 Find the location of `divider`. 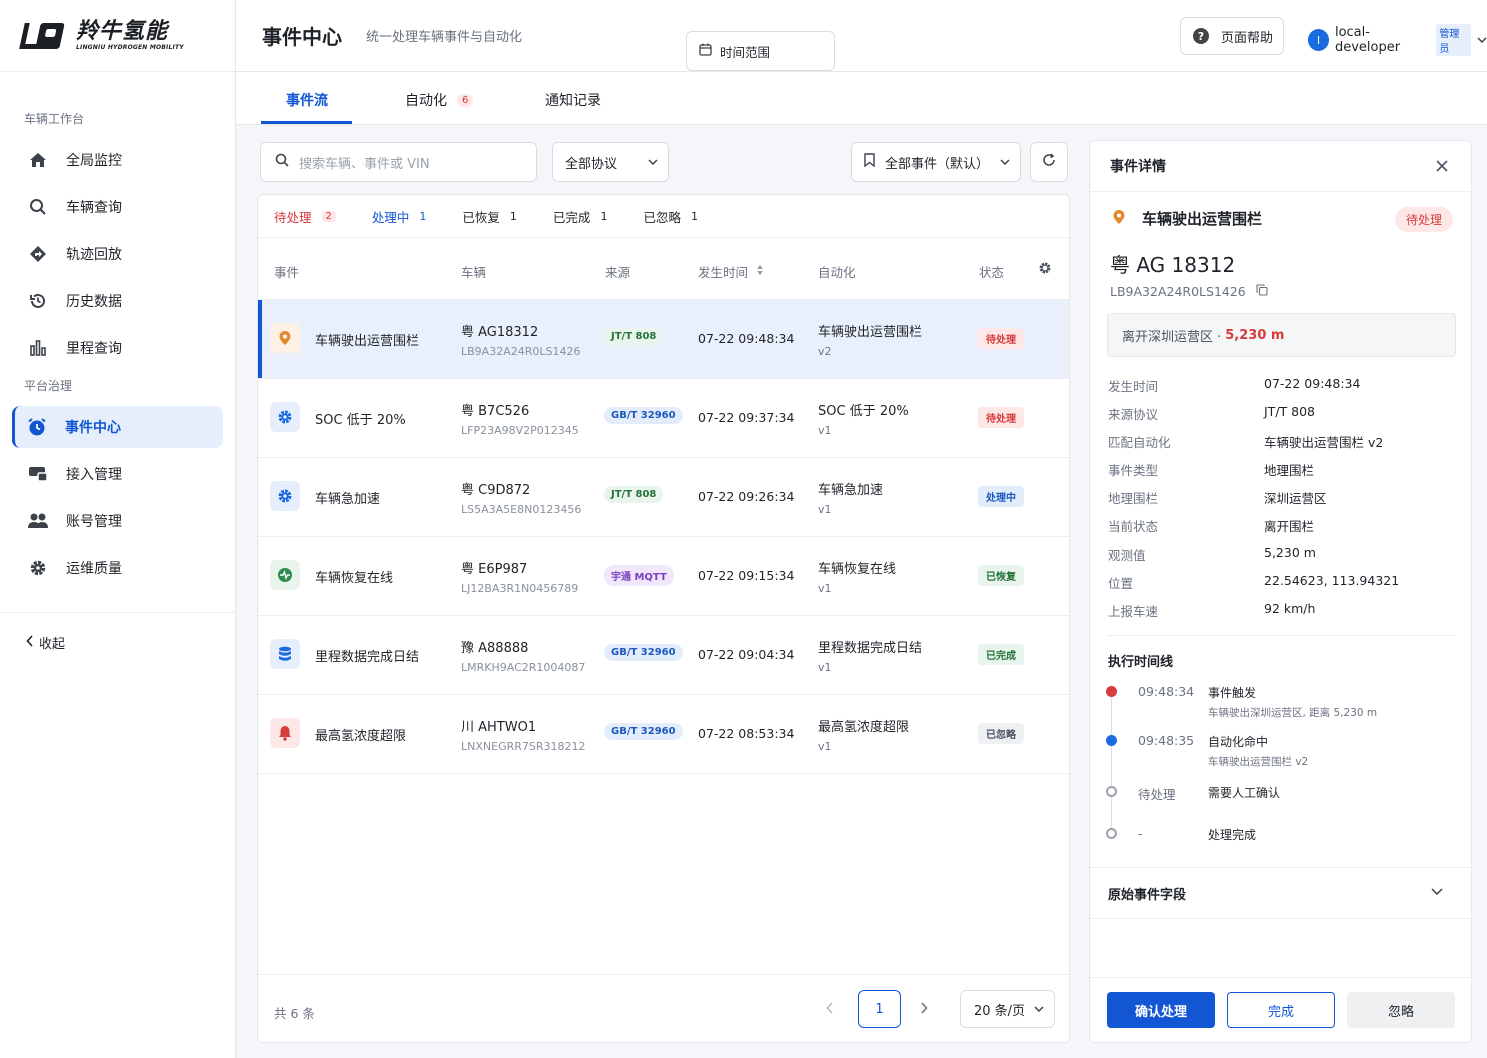

divider is located at coordinates (1281, 635).